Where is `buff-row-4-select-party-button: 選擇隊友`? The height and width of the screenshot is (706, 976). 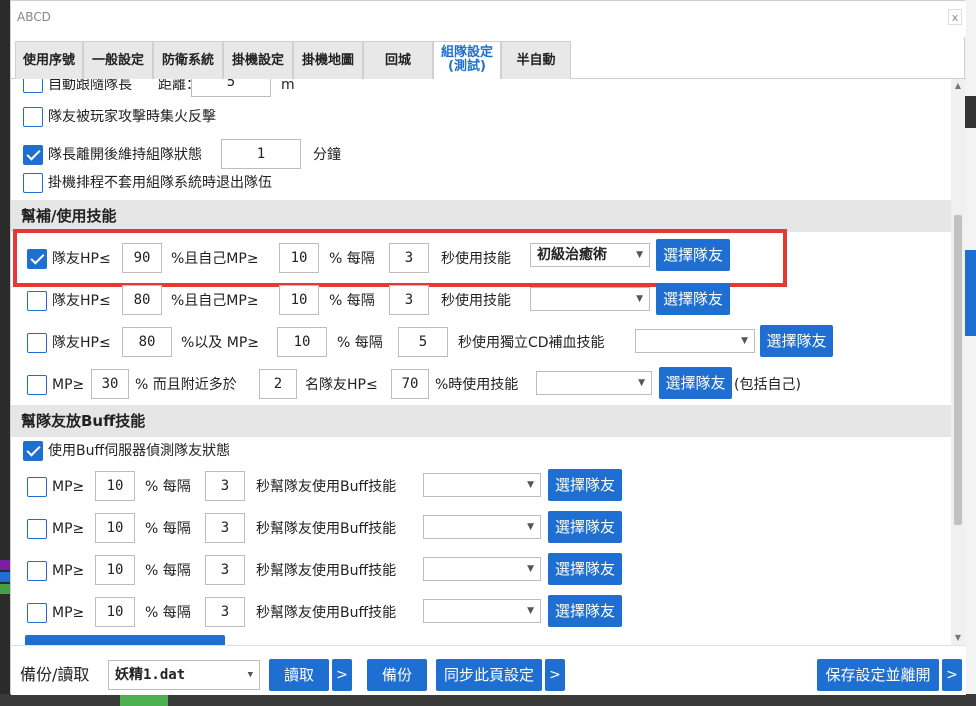 buff-row-4-select-party-button: 選擇隊友 is located at coordinates (585, 611).